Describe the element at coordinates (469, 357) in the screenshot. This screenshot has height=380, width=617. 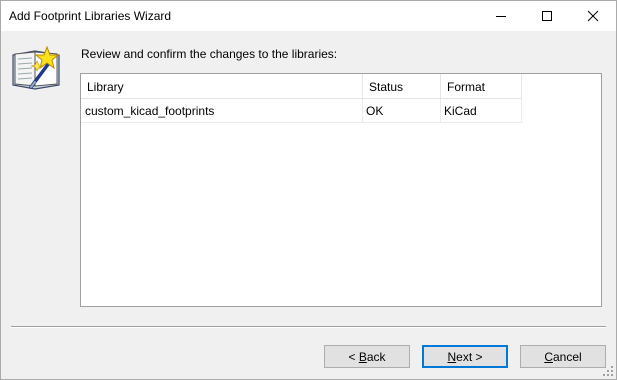
I see `next-label-rest: ext >` at that location.